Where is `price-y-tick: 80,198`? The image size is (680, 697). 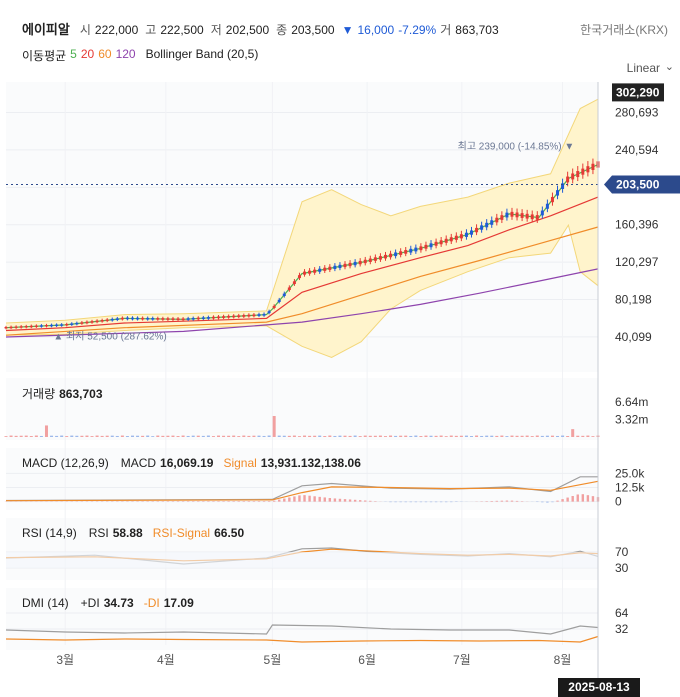
price-y-tick: 80,198 is located at coordinates (633, 300).